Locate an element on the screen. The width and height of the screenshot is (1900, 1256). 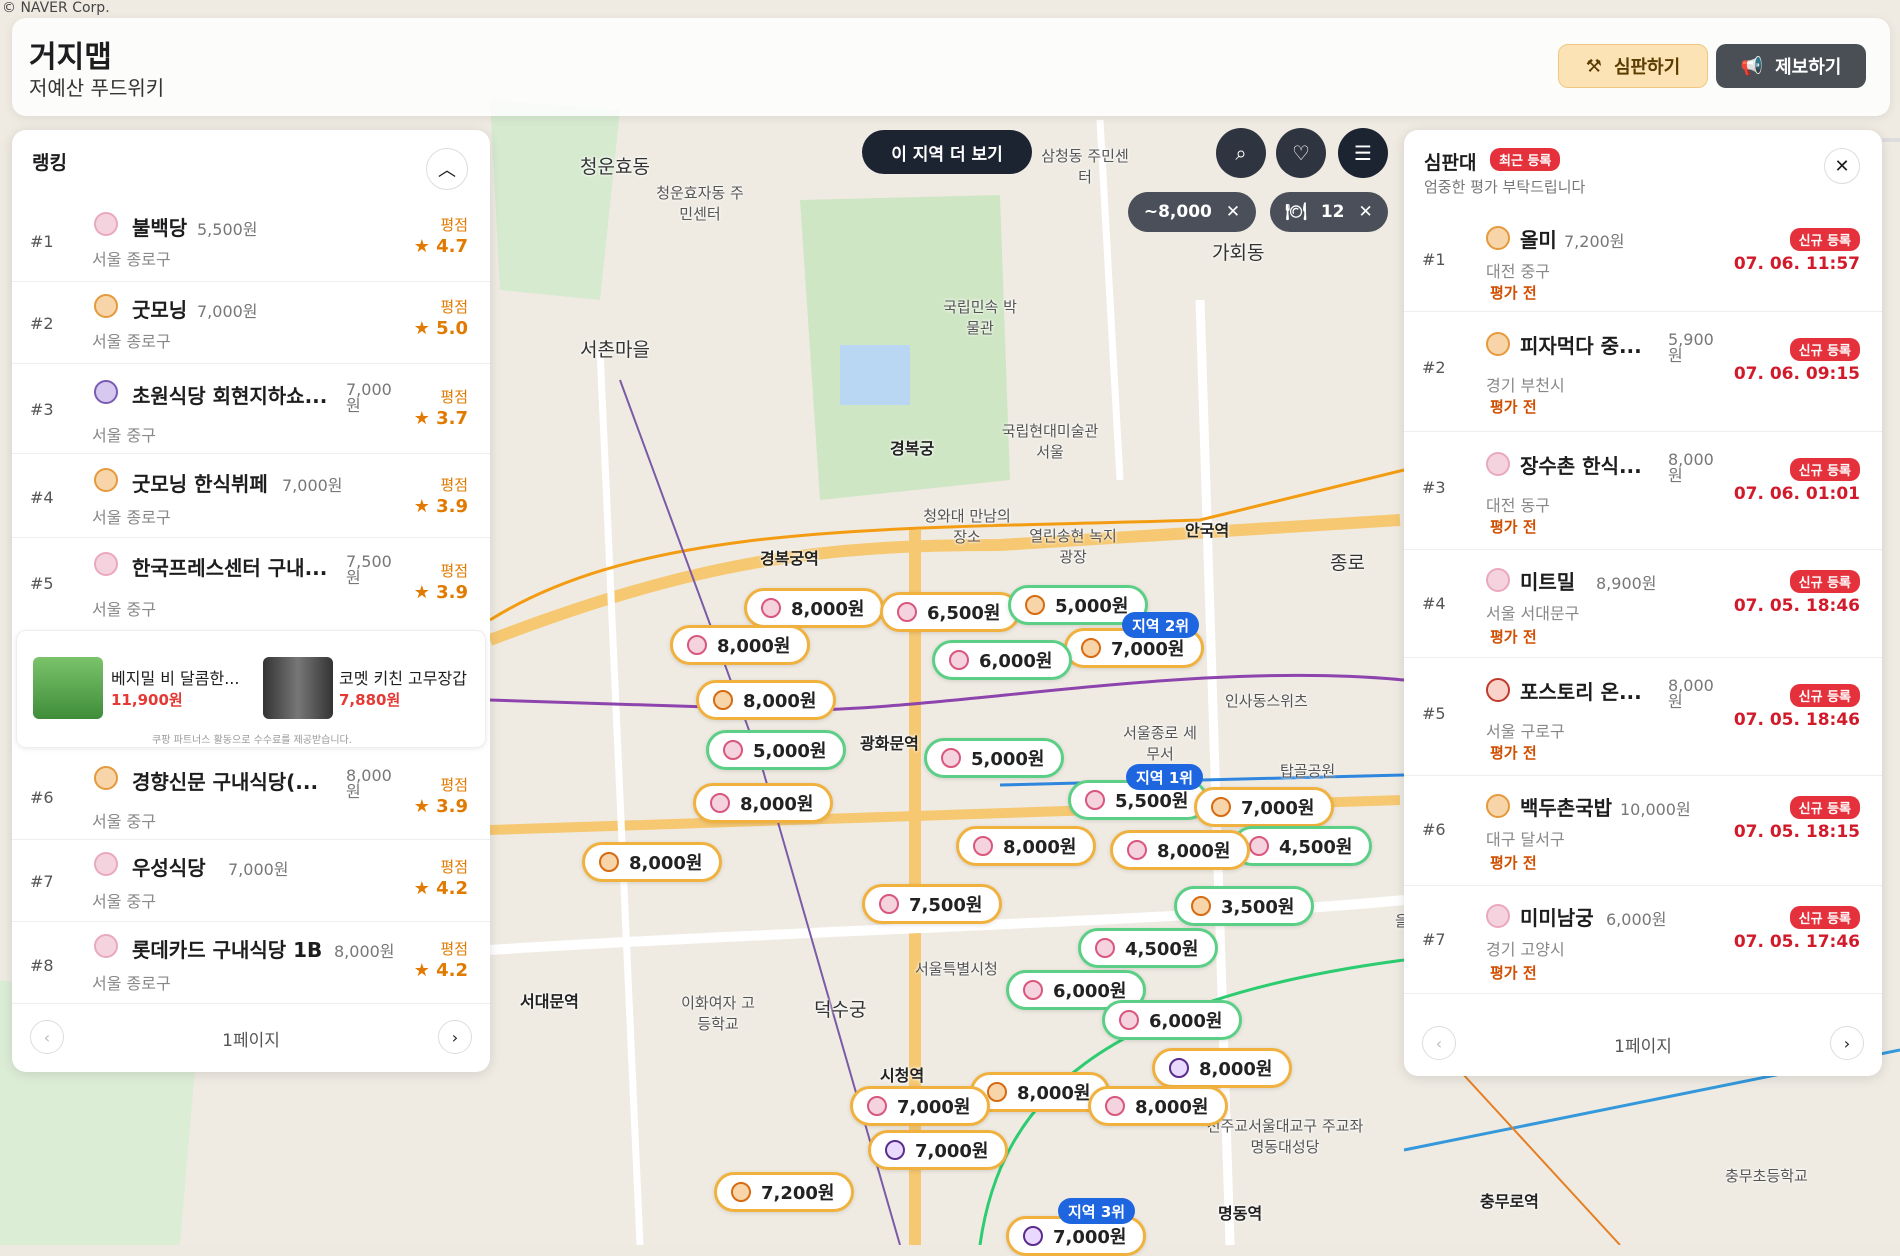
pond is located at coordinates (875, 375).